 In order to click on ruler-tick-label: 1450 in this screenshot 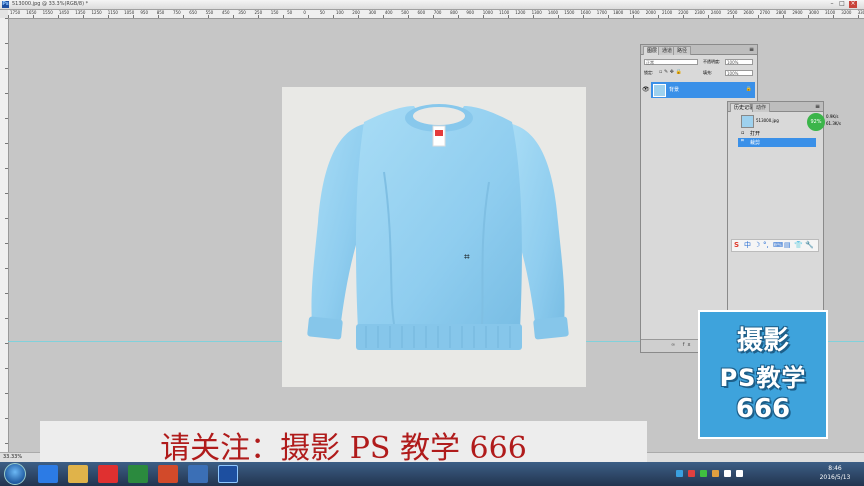, I will do `click(64, 12)`.